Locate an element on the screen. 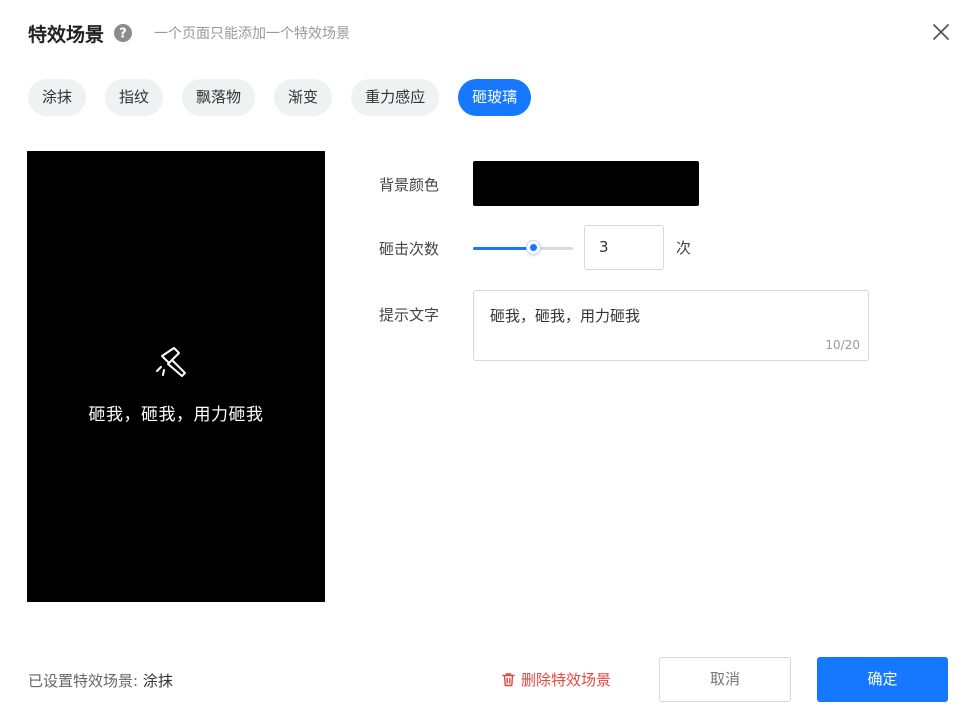 This screenshot has width=967, height=720. status-value: 涂抹 is located at coordinates (157, 681).